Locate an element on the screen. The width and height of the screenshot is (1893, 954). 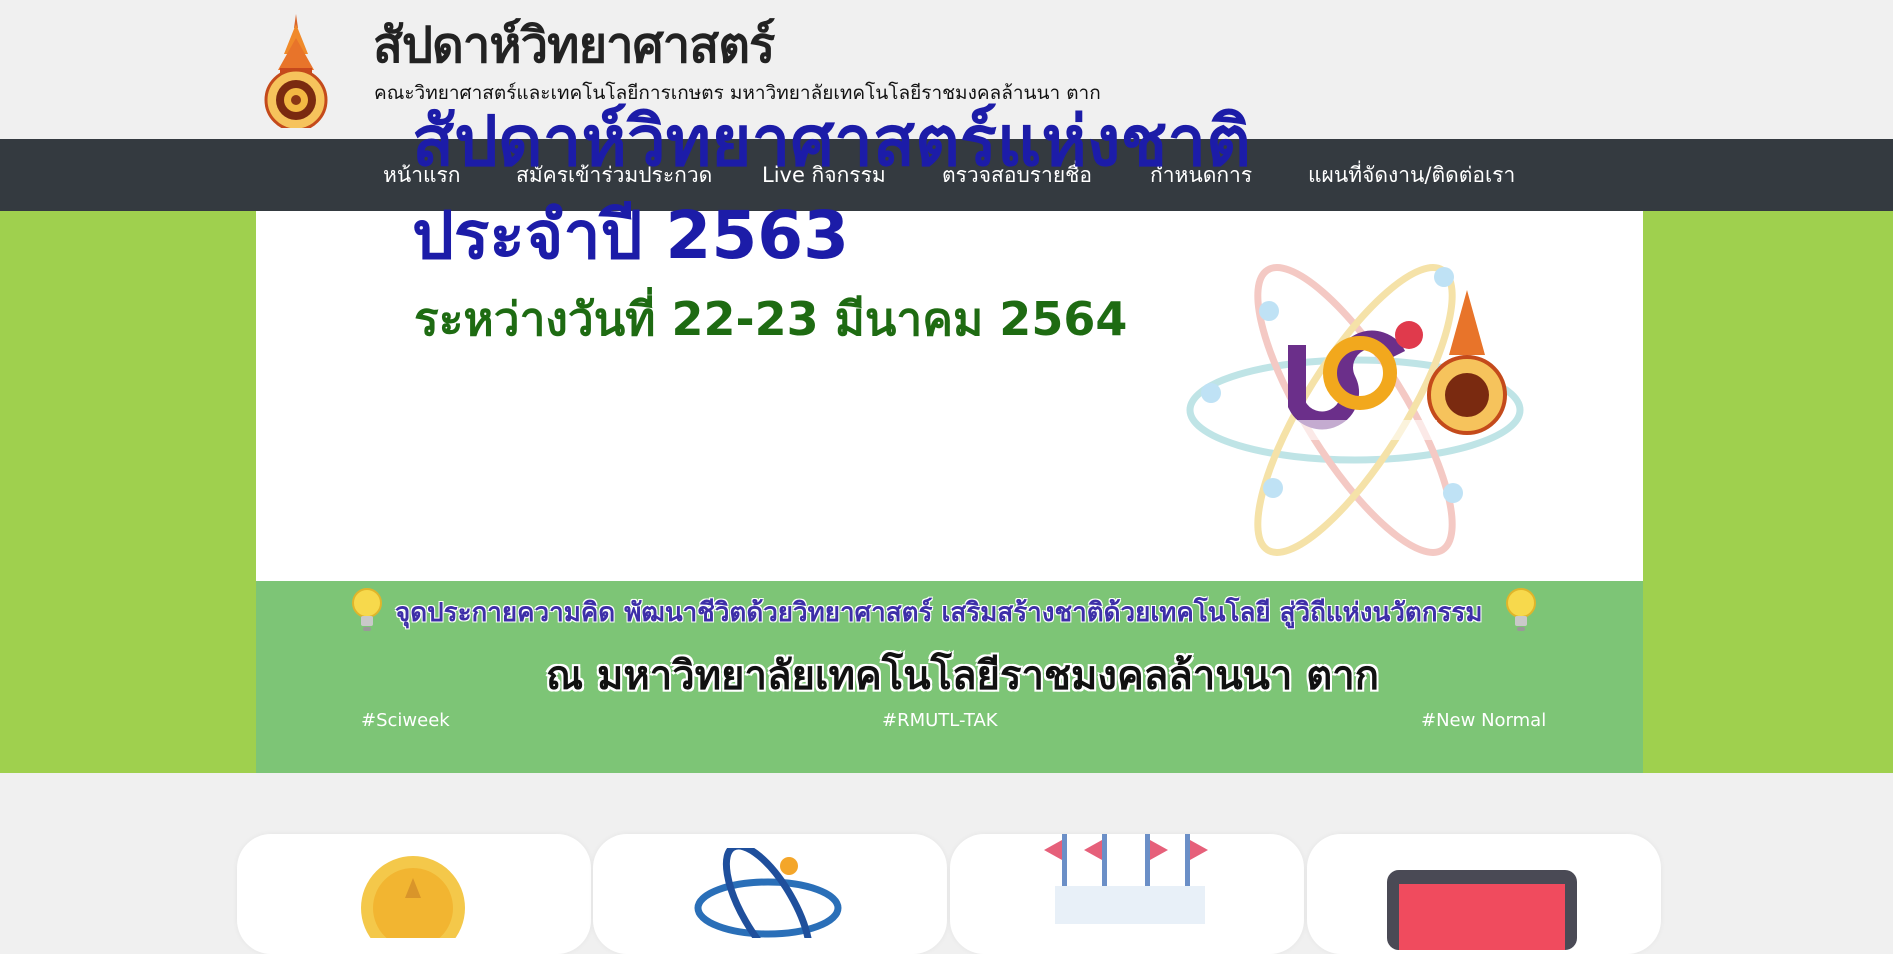
banner-title-line2: ประจำปี 2563 is located at coordinates (631, 235).